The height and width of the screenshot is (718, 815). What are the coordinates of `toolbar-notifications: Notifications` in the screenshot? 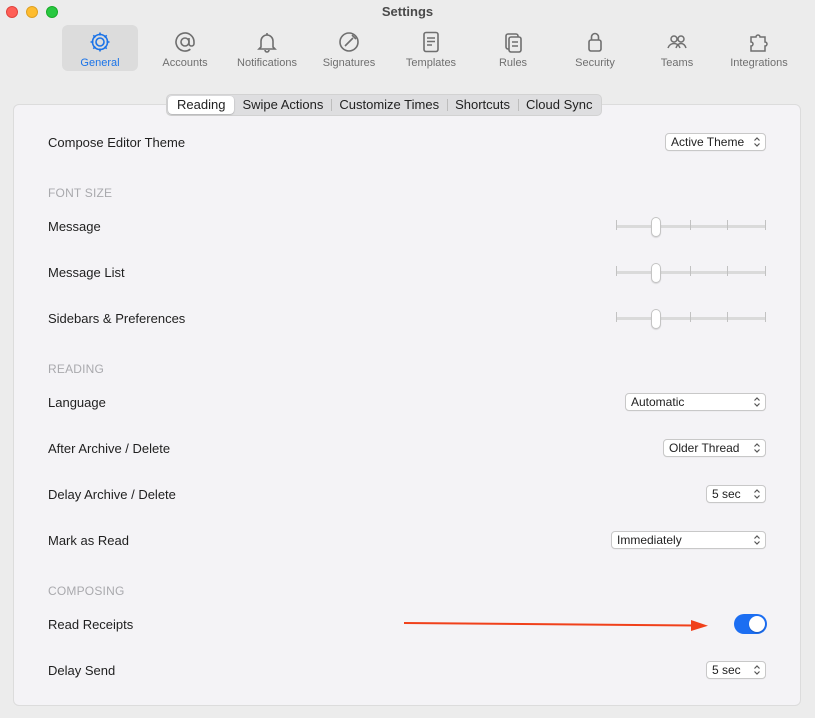 It's located at (267, 48).